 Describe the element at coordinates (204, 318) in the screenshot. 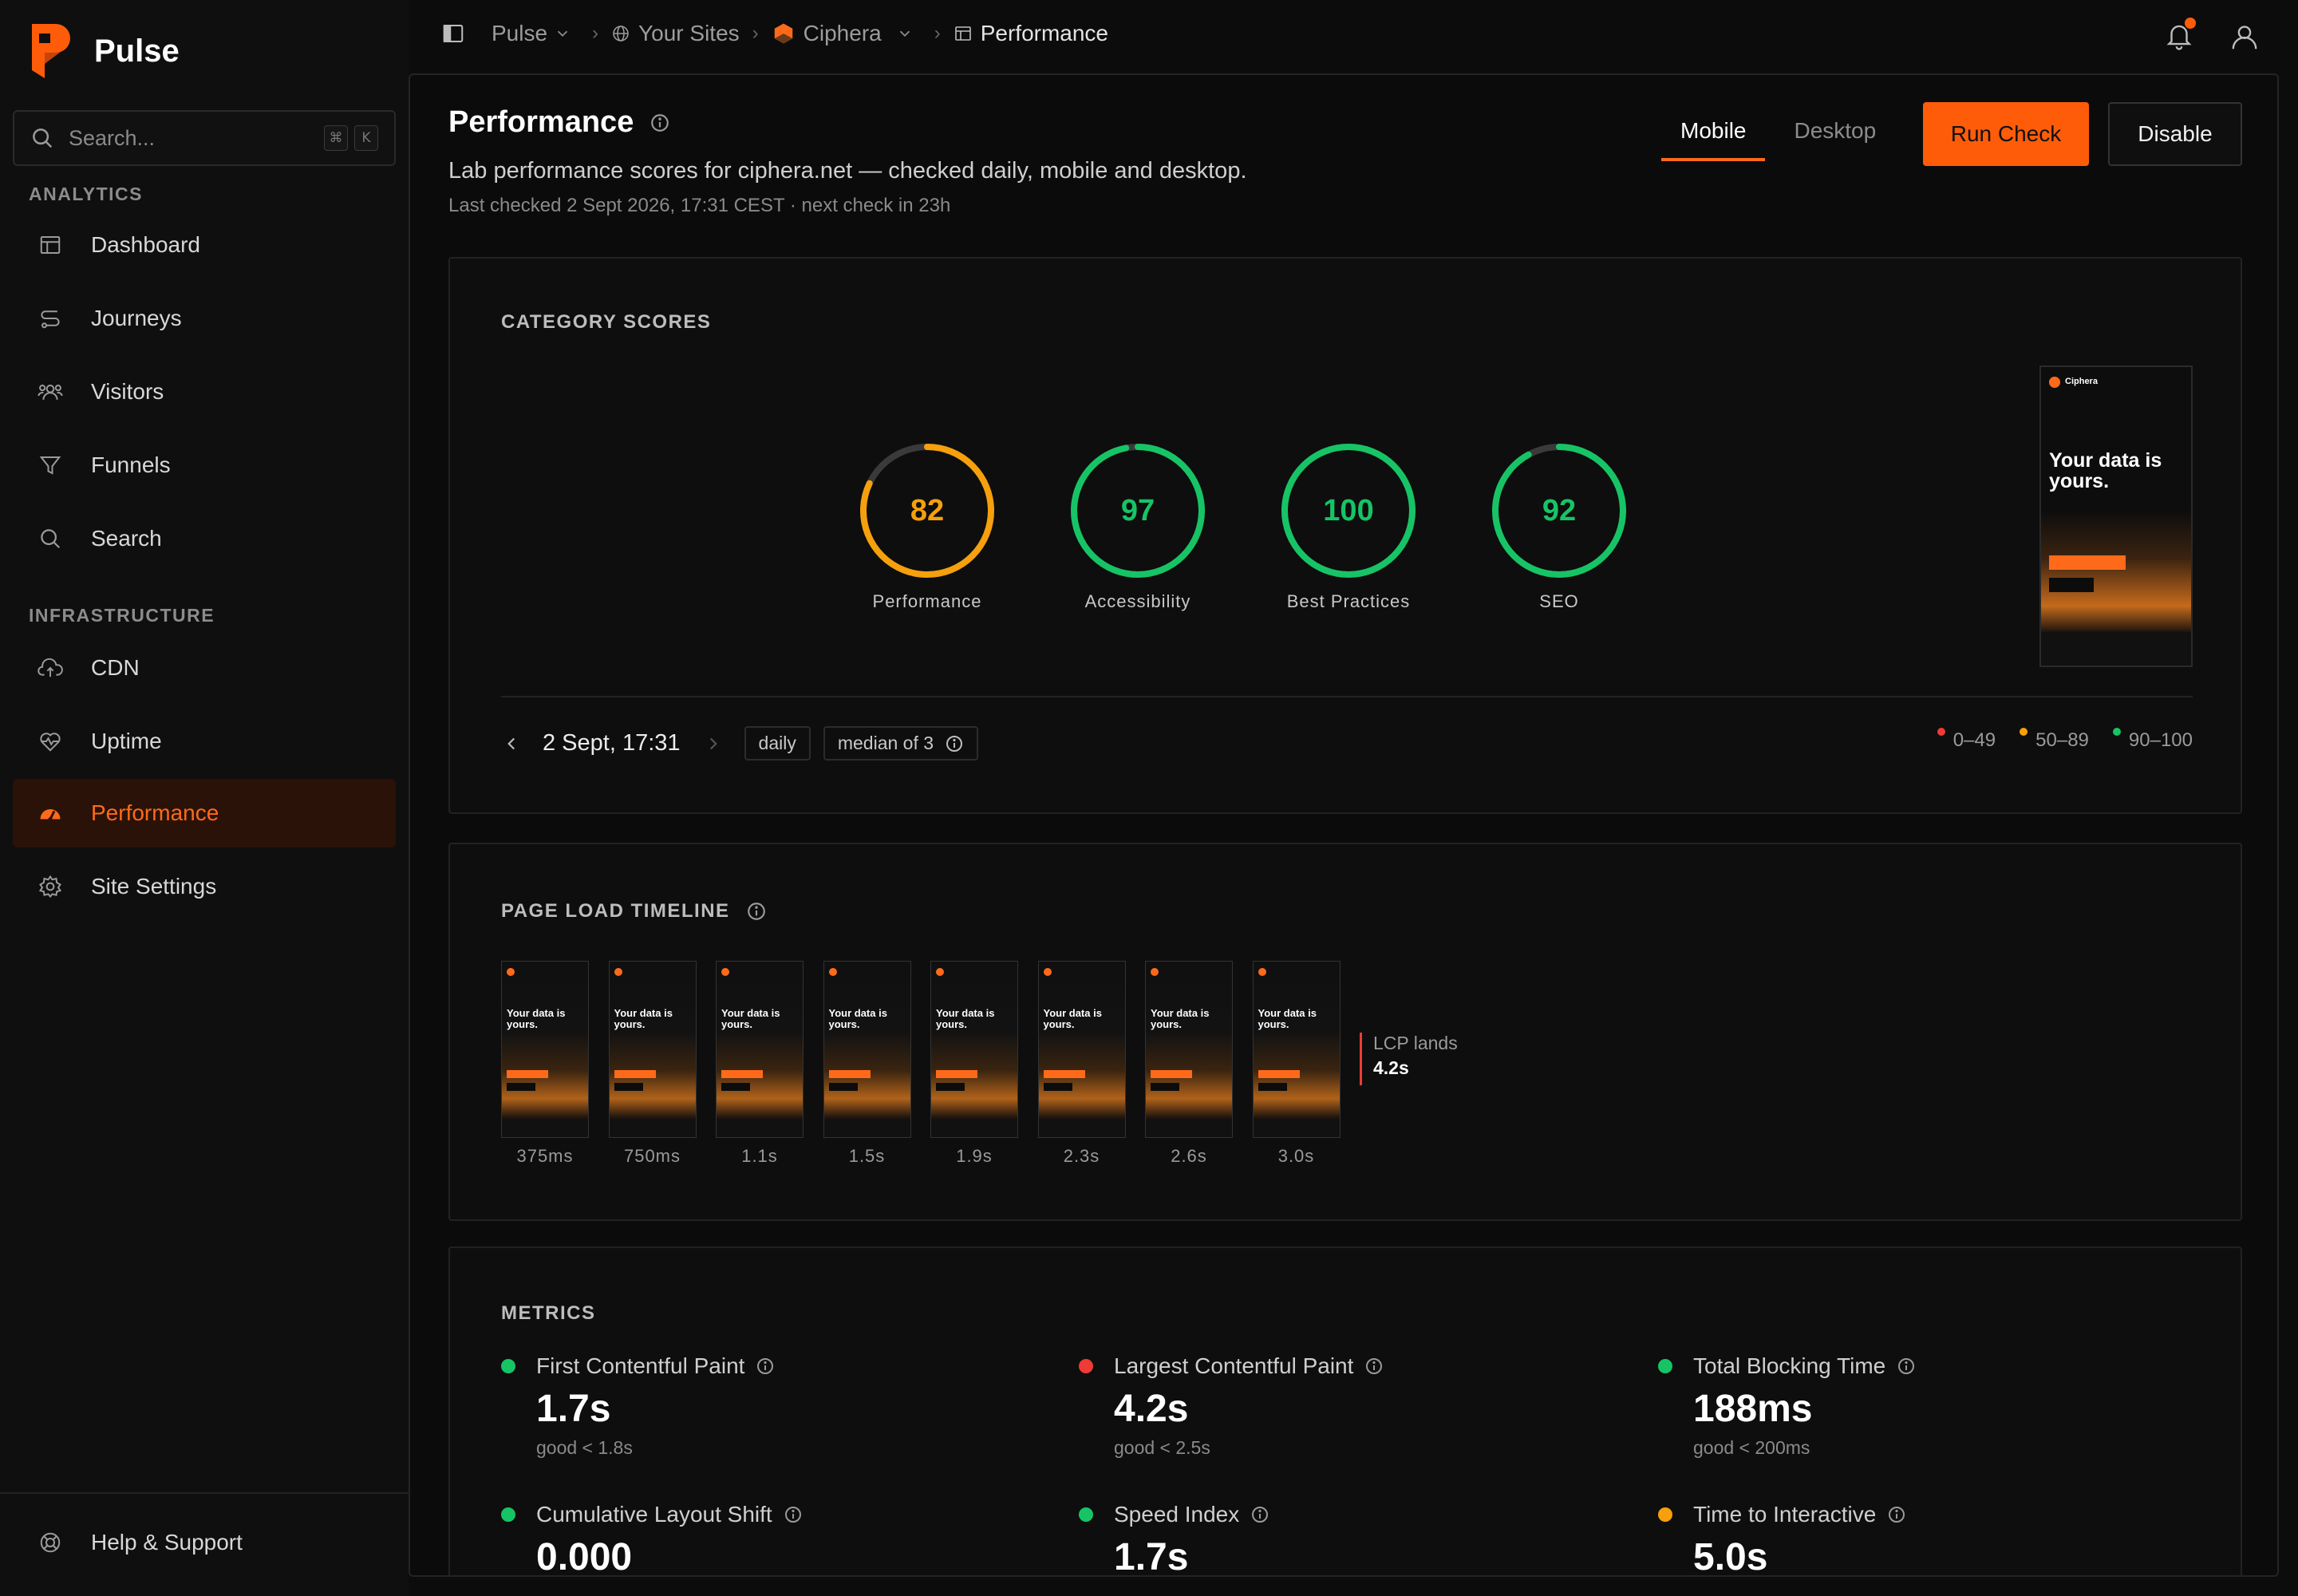

I see `sidebar-item-journeys: Journeys` at that location.